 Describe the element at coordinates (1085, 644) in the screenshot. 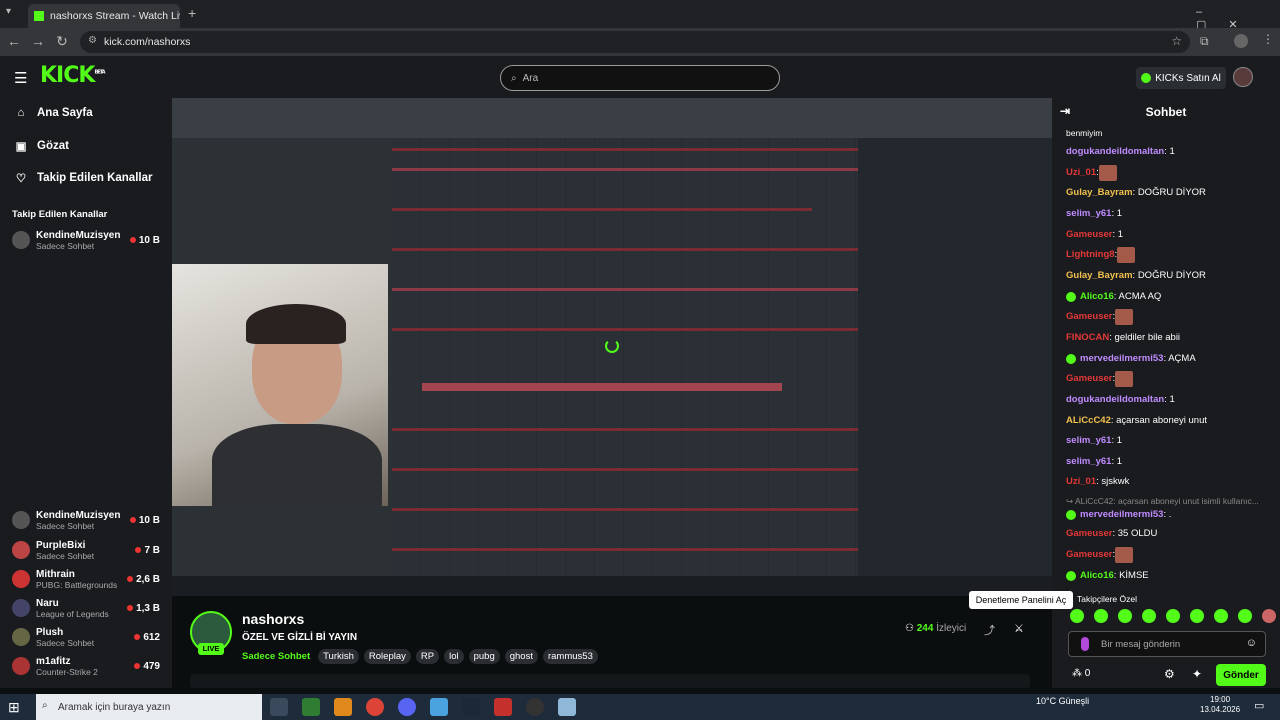

I see `mic-icon` at that location.